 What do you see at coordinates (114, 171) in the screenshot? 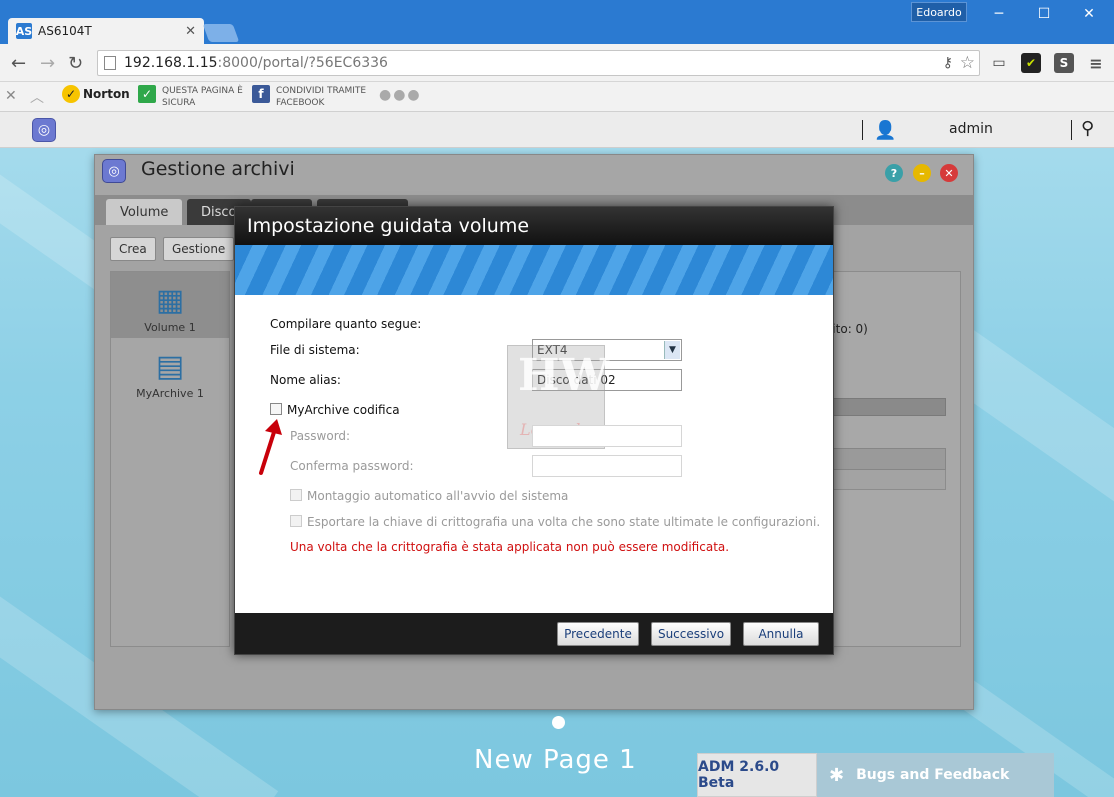
I see `storage-manager-icon: ◎` at bounding box center [114, 171].